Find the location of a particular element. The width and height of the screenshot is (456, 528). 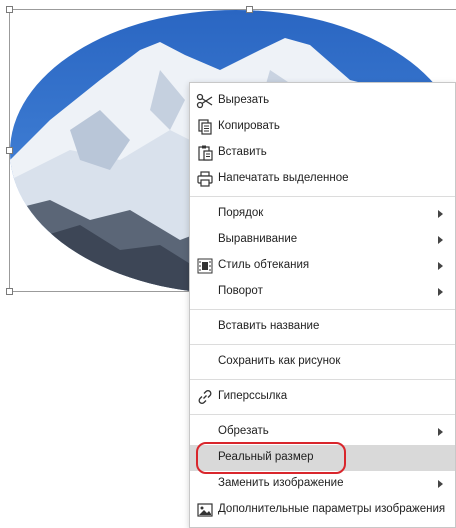

menu-item-copy: Копировать is located at coordinates (322, 127).